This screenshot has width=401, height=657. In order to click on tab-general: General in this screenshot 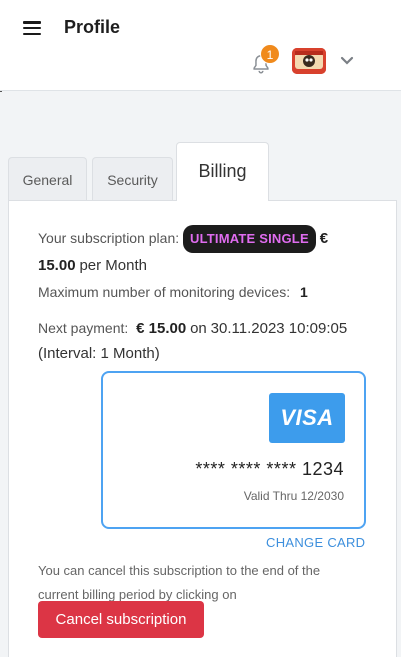, I will do `click(47, 178)`.